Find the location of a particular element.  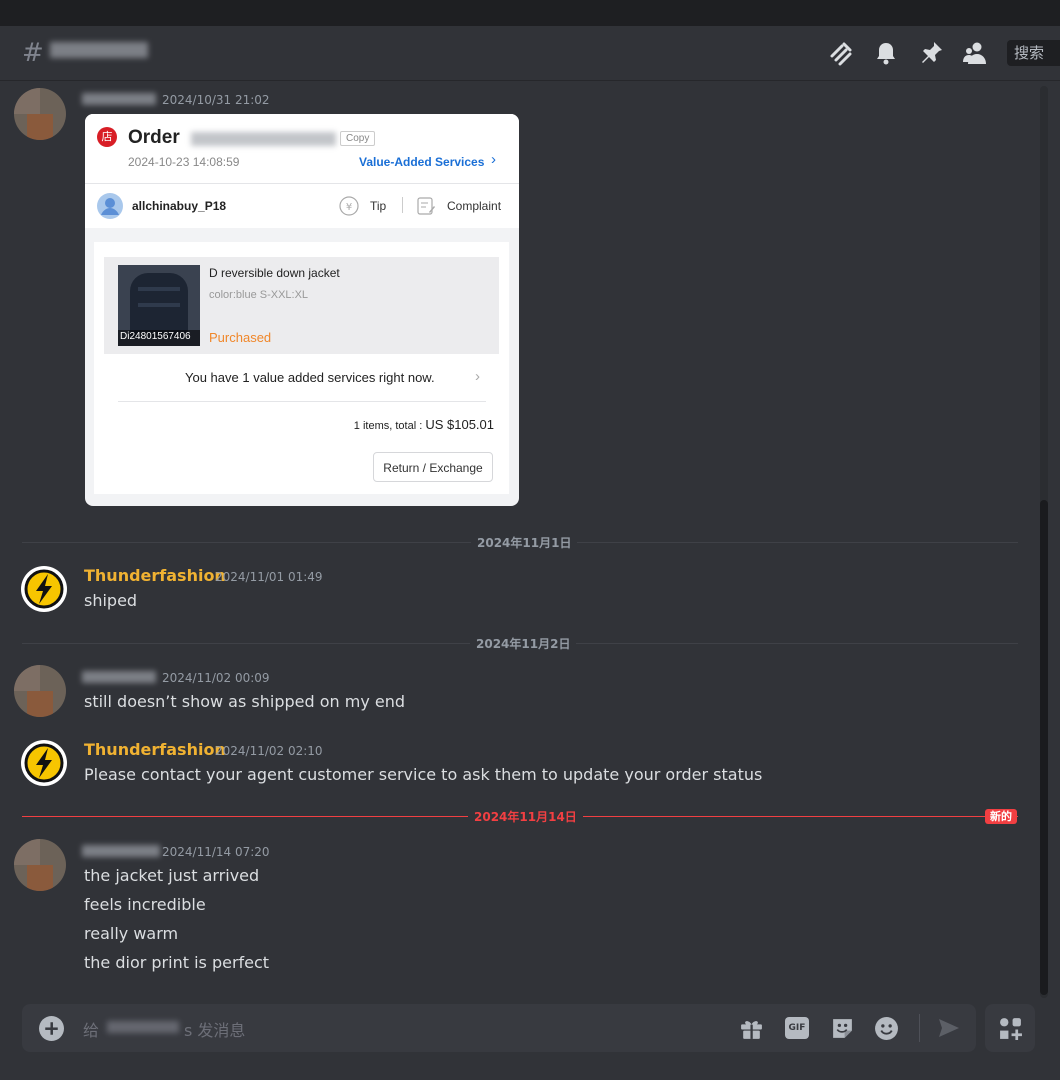

gift-icon is located at coordinates (751, 1028).